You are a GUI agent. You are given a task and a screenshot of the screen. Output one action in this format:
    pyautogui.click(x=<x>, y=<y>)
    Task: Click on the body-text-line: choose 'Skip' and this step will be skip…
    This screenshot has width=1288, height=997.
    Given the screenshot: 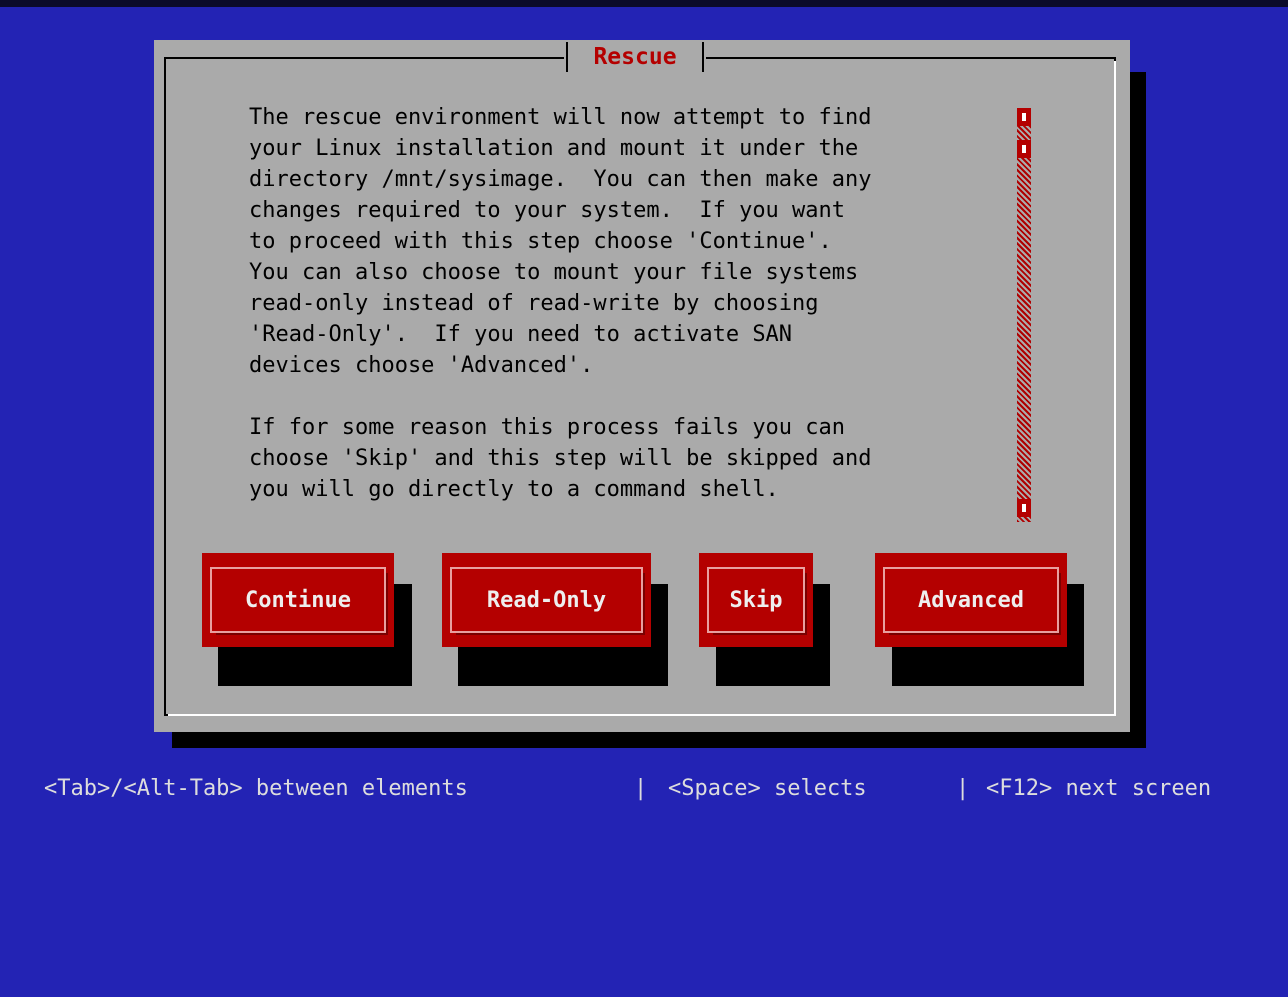 What is the action you would take?
    pyautogui.click(x=560, y=458)
    